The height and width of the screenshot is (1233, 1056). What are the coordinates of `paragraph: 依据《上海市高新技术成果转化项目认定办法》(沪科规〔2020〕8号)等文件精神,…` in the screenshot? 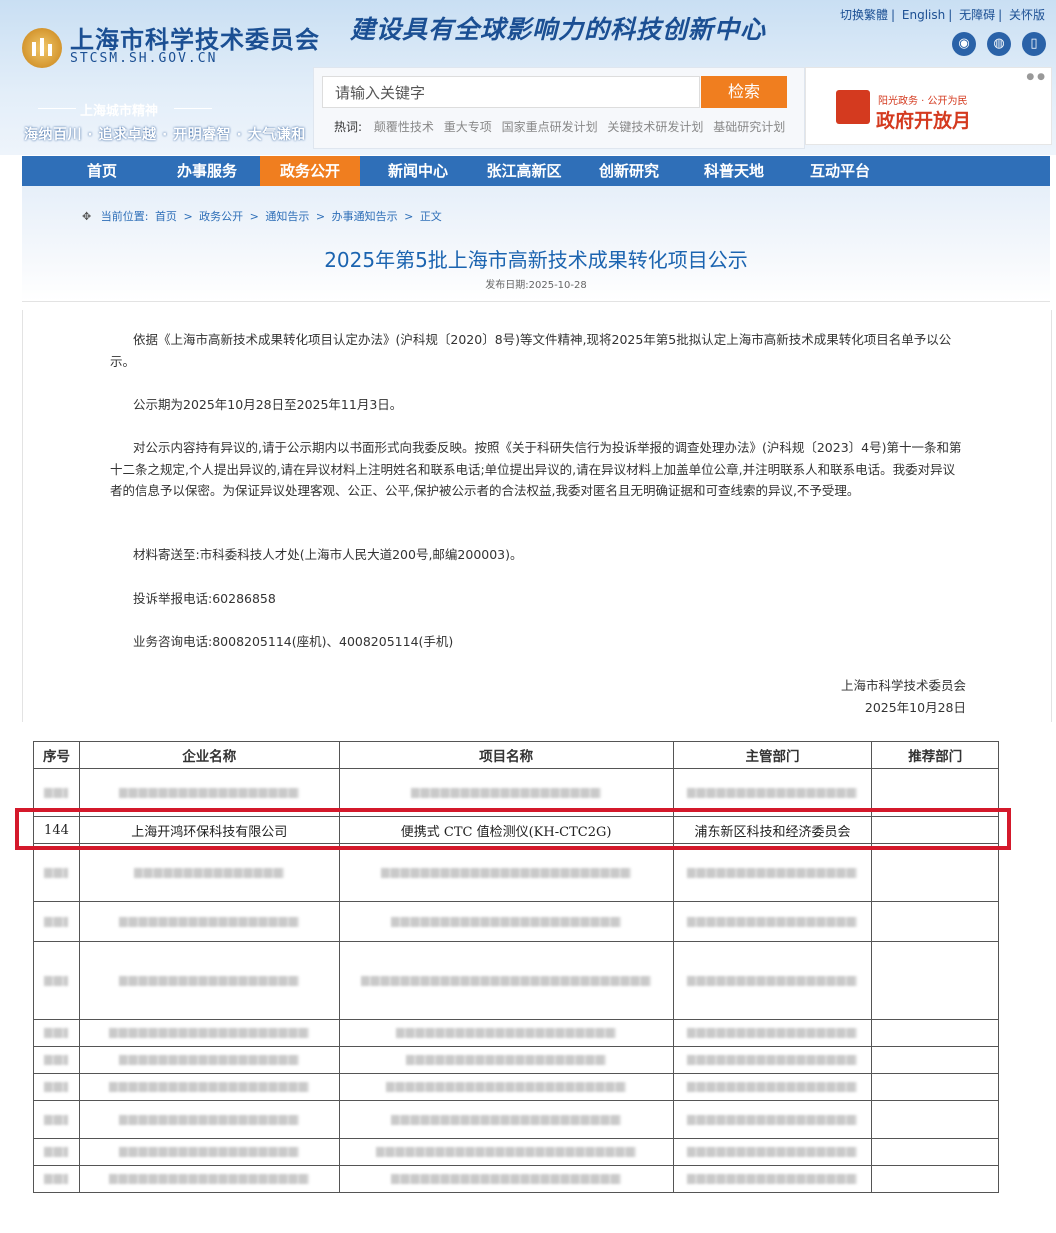 It's located at (531, 350).